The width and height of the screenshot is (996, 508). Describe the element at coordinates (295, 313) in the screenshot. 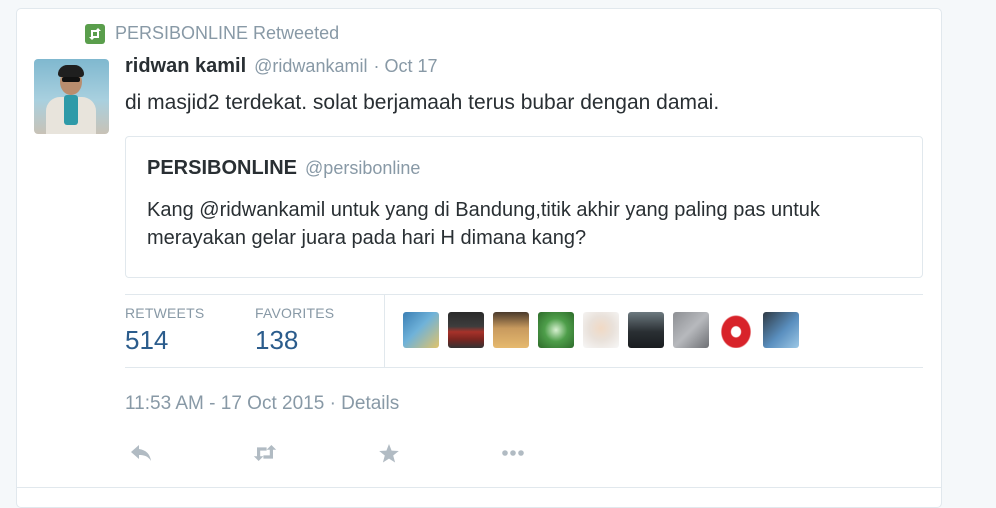

I see `favorites-label: FAVORITES` at that location.